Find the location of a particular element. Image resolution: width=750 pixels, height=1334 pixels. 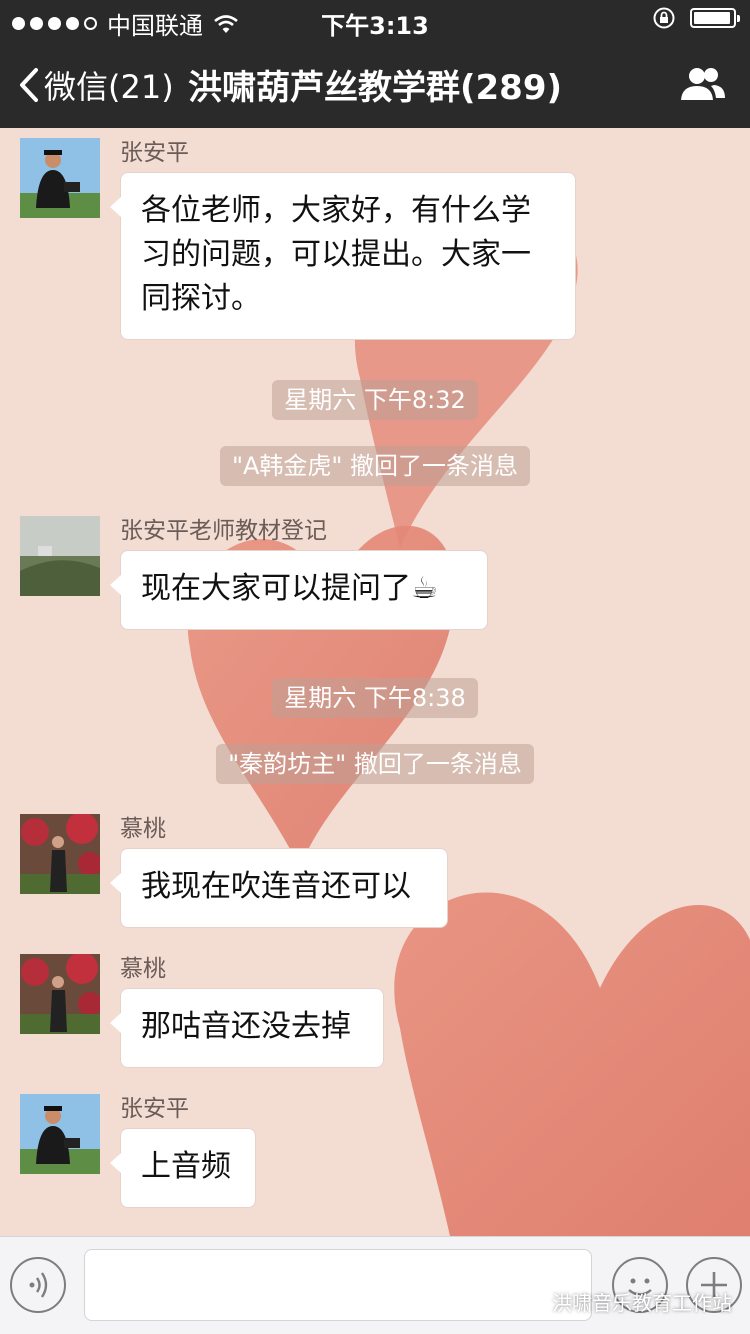

status-bar: 中国联通 下午3:13 is located at coordinates (375, 20).